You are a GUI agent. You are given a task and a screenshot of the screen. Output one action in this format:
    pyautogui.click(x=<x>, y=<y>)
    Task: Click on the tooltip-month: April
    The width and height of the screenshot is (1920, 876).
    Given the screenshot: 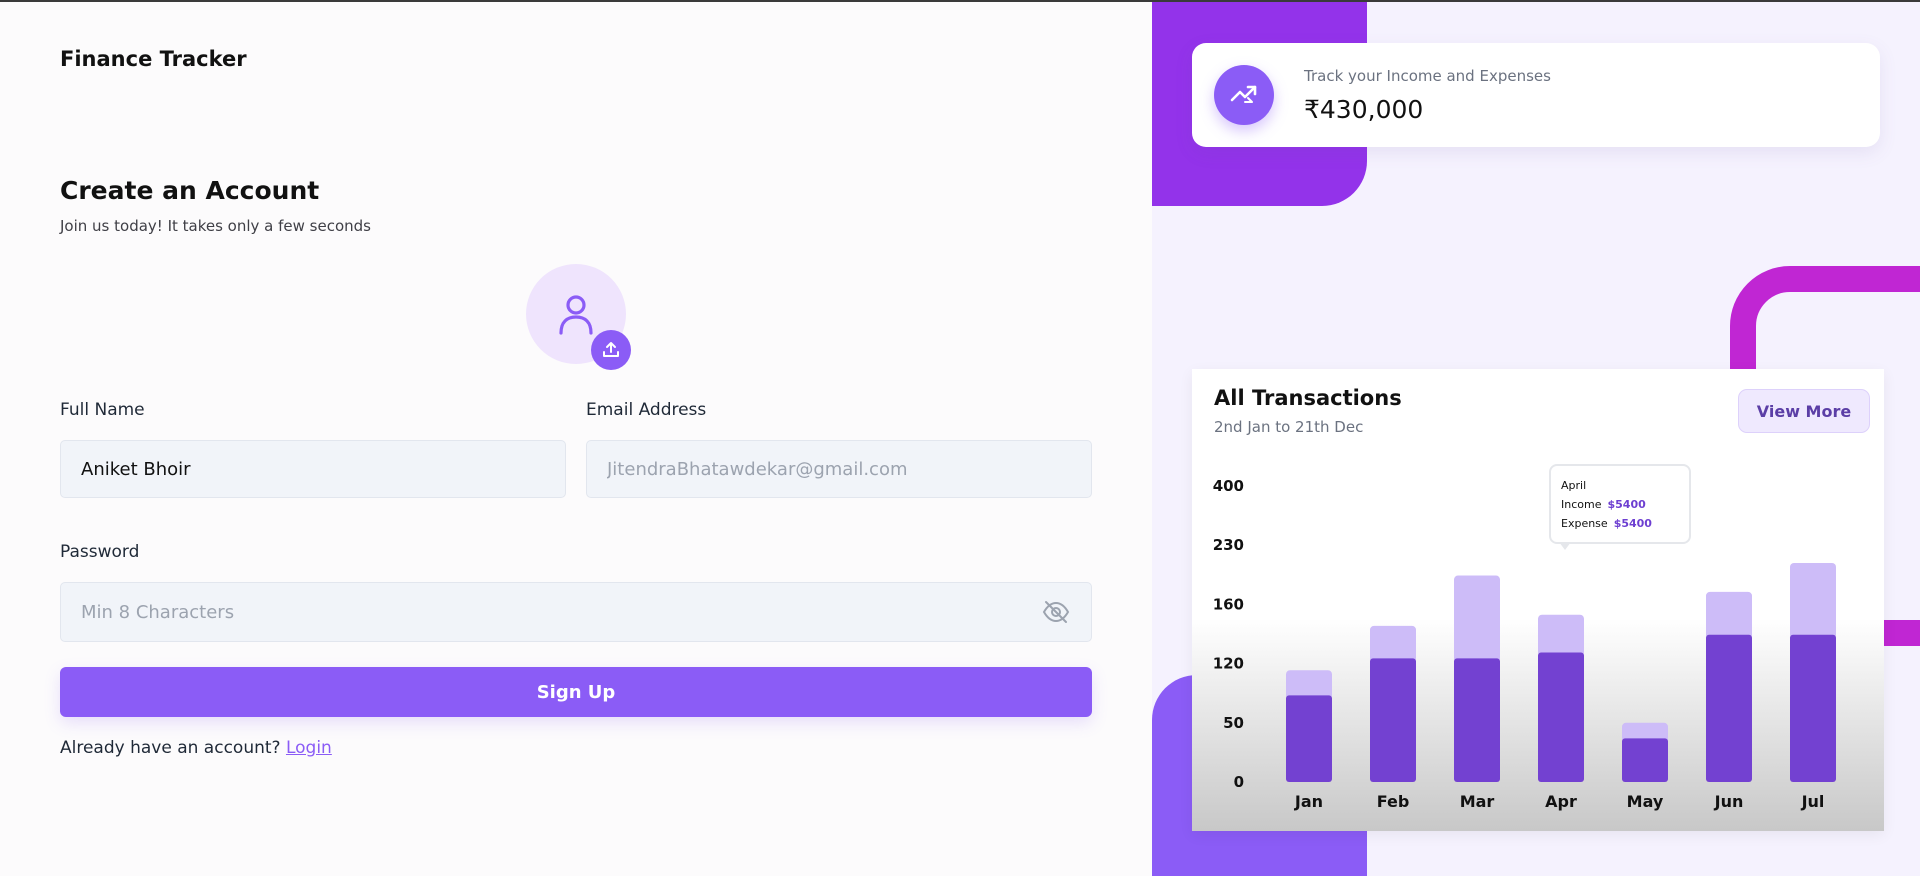 What is the action you would take?
    pyautogui.click(x=1574, y=485)
    